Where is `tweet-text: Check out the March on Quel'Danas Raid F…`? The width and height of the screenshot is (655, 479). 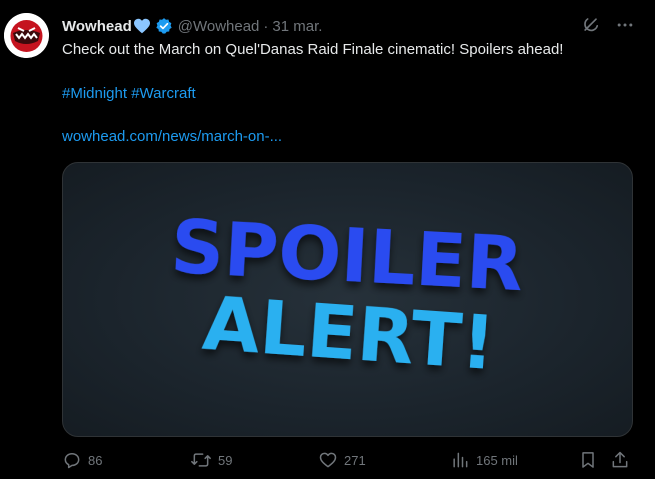 tweet-text: Check out the March on Quel'Danas Raid F… is located at coordinates (313, 49).